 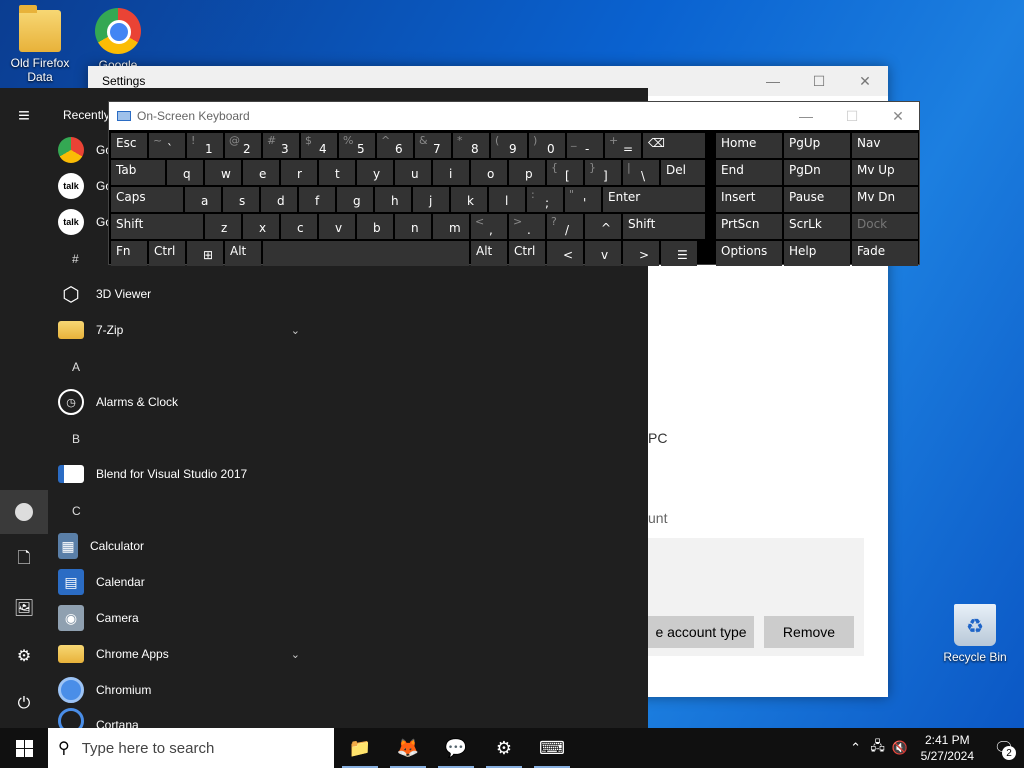 What do you see at coordinates (489, 226) in the screenshot?
I see `osk-key: <,` at bounding box center [489, 226].